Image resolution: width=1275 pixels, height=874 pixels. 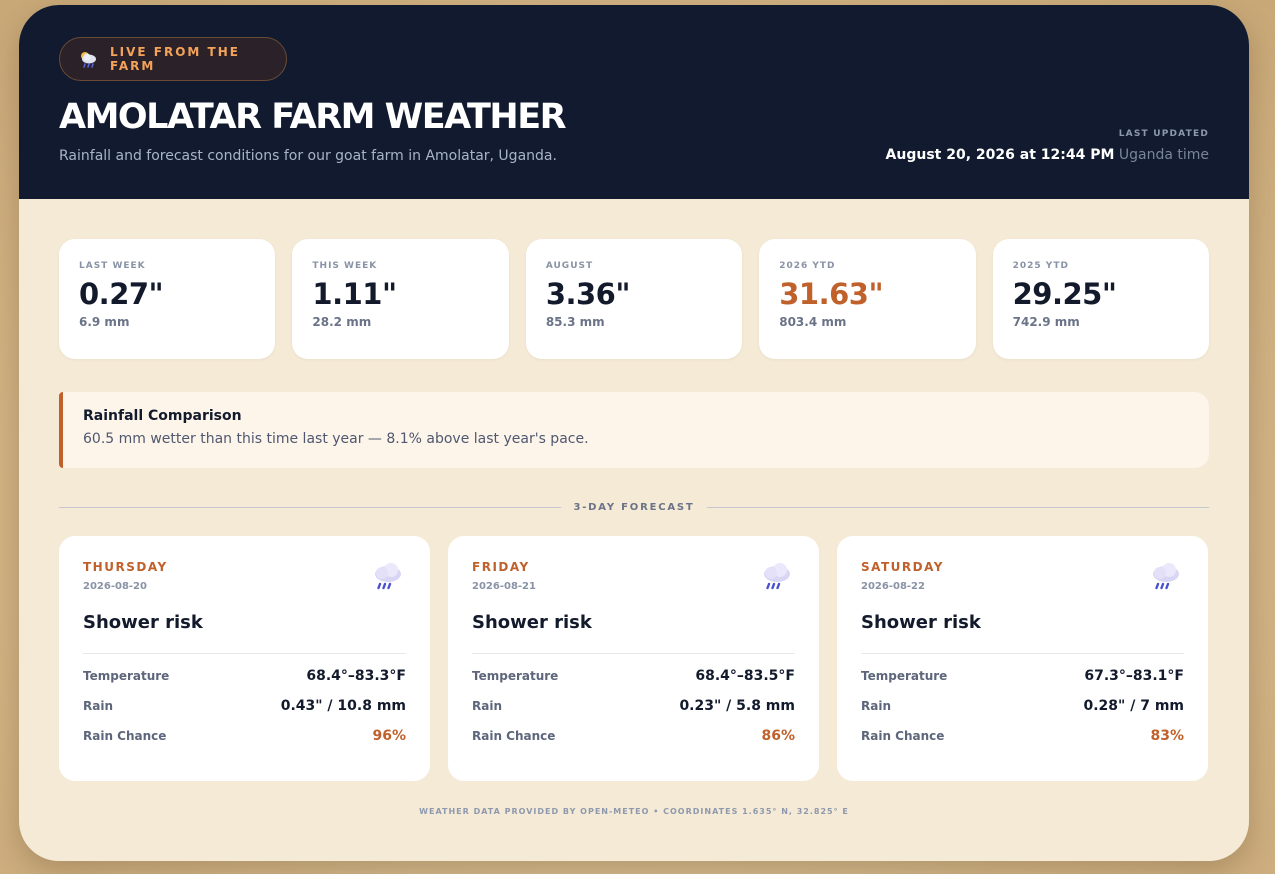 I want to click on forecast-day: FRIDAY, so click(x=501, y=567).